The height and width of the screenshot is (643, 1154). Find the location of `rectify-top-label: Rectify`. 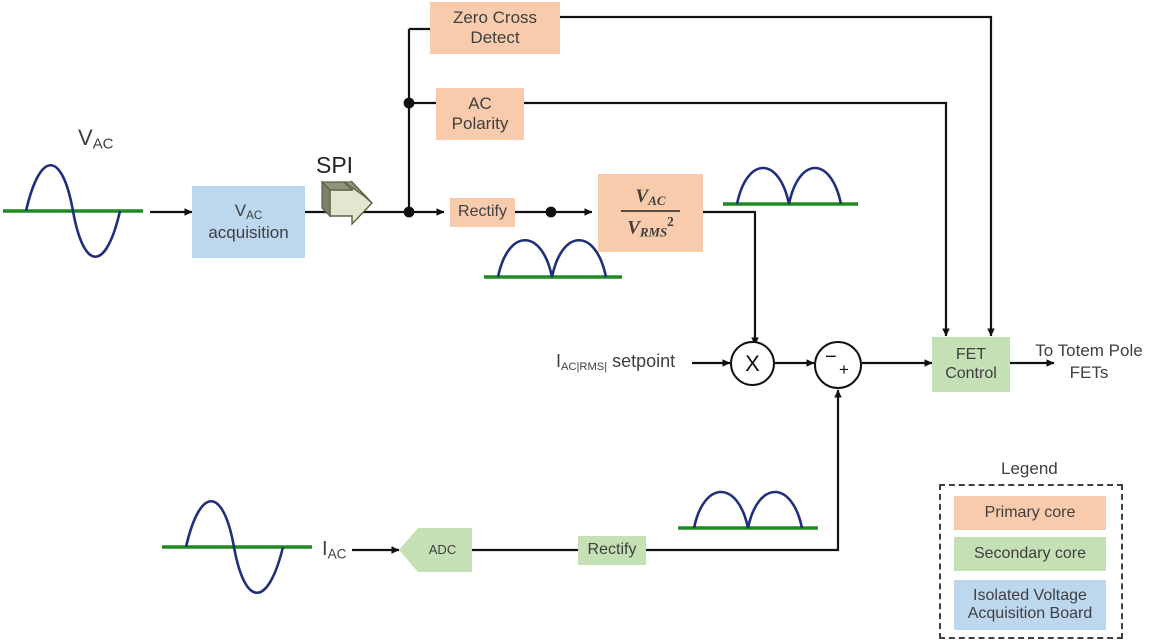

rectify-top-label: Rectify is located at coordinates (482, 212).